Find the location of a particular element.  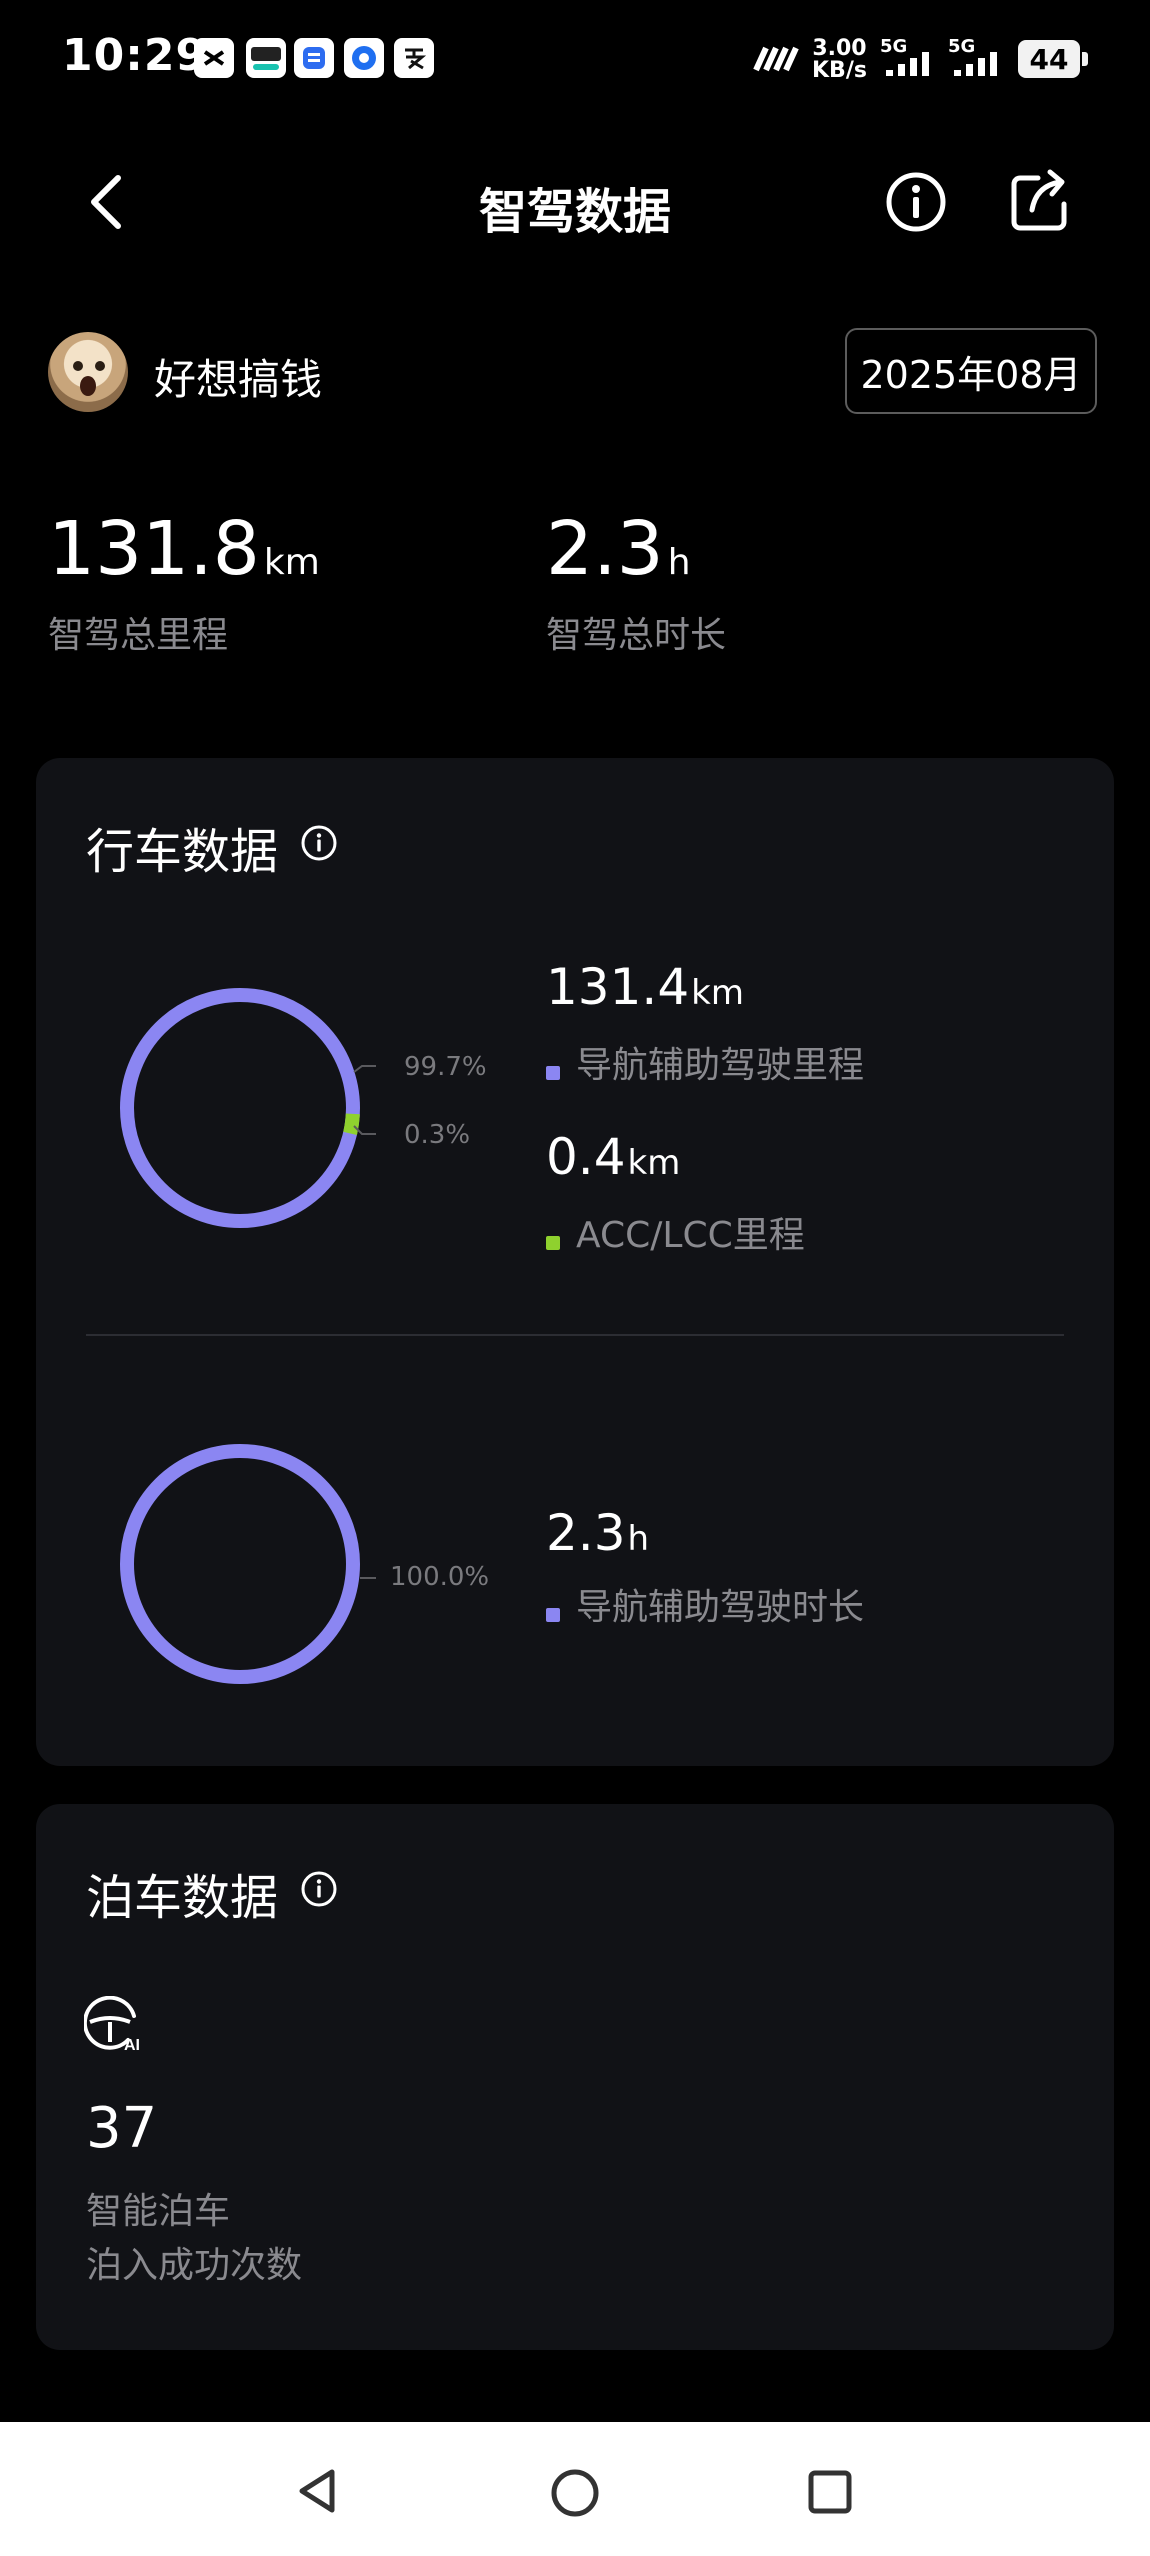

nfc-icon is located at coordinates (776, 59).